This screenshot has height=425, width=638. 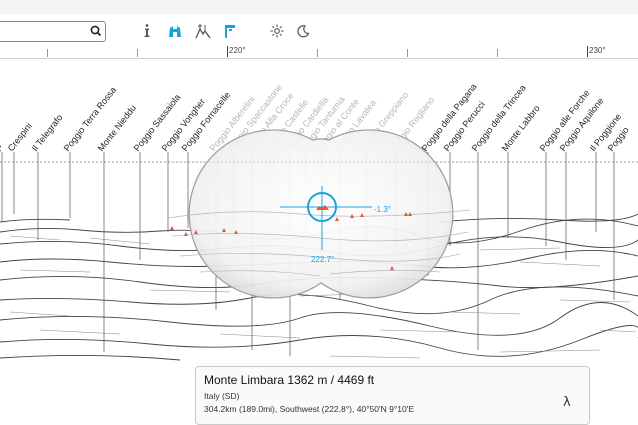 I want to click on window-top-strip, so click(x=319, y=7).